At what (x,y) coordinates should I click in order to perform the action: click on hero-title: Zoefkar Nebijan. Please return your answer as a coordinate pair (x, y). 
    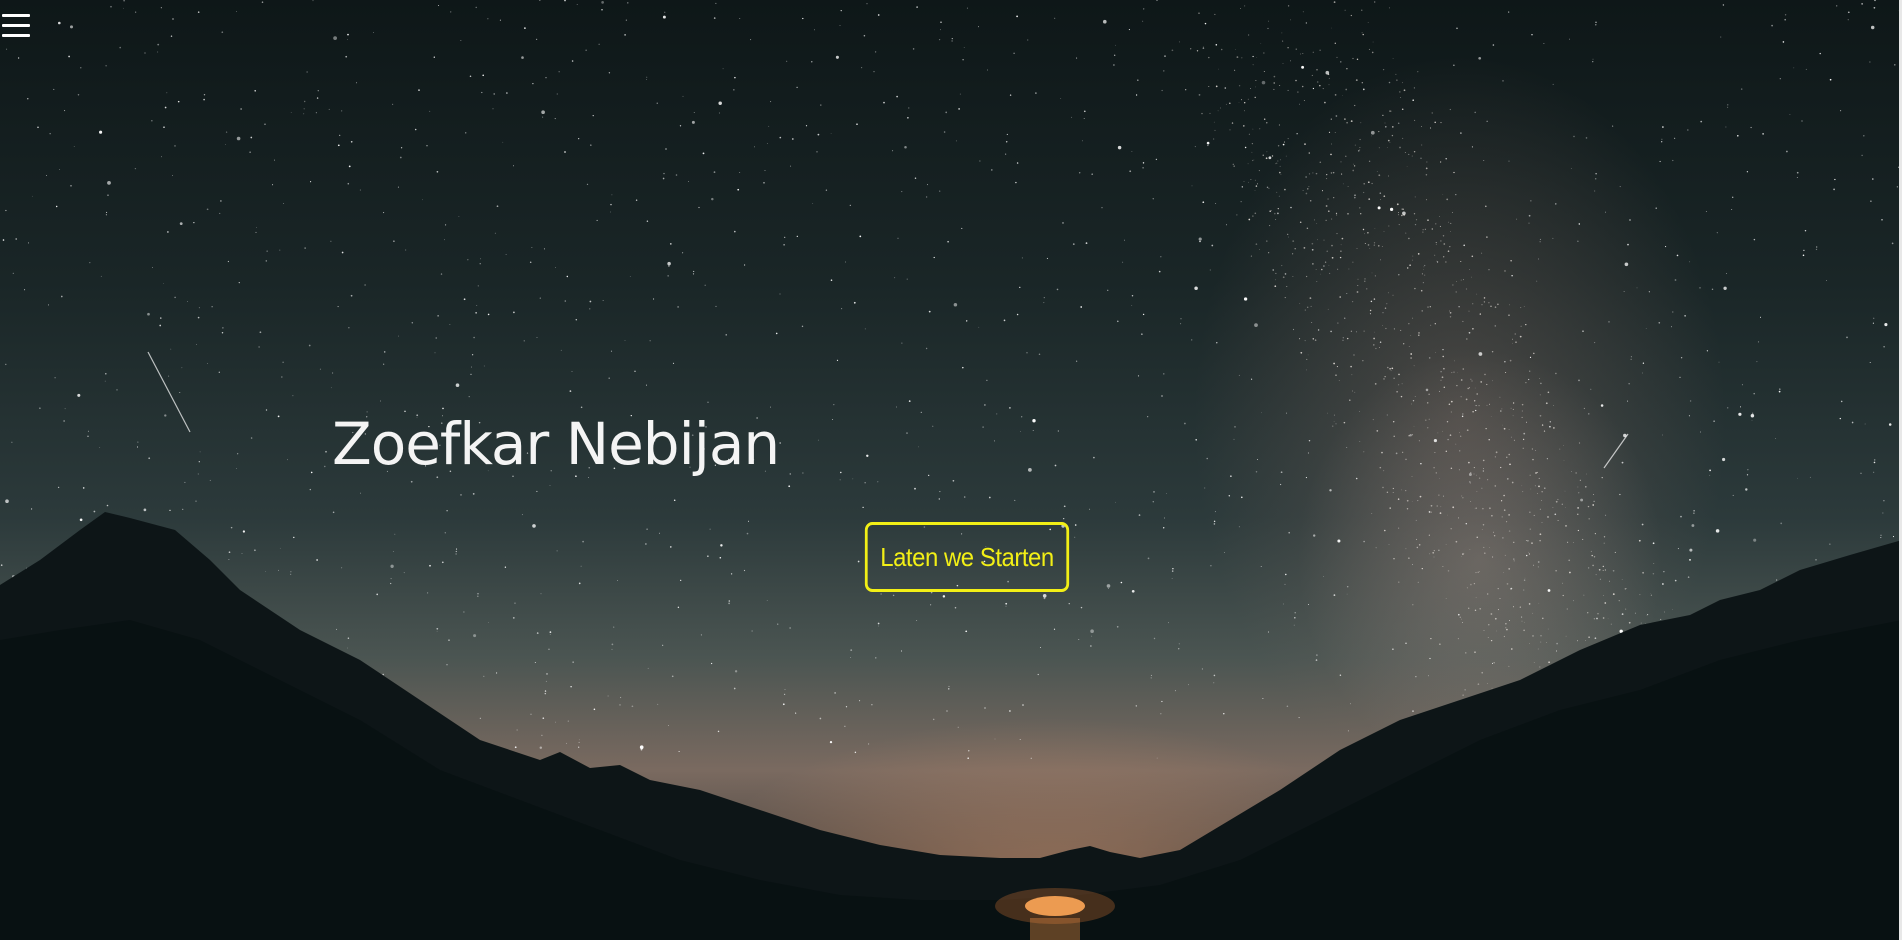
    Looking at the image, I should click on (556, 444).